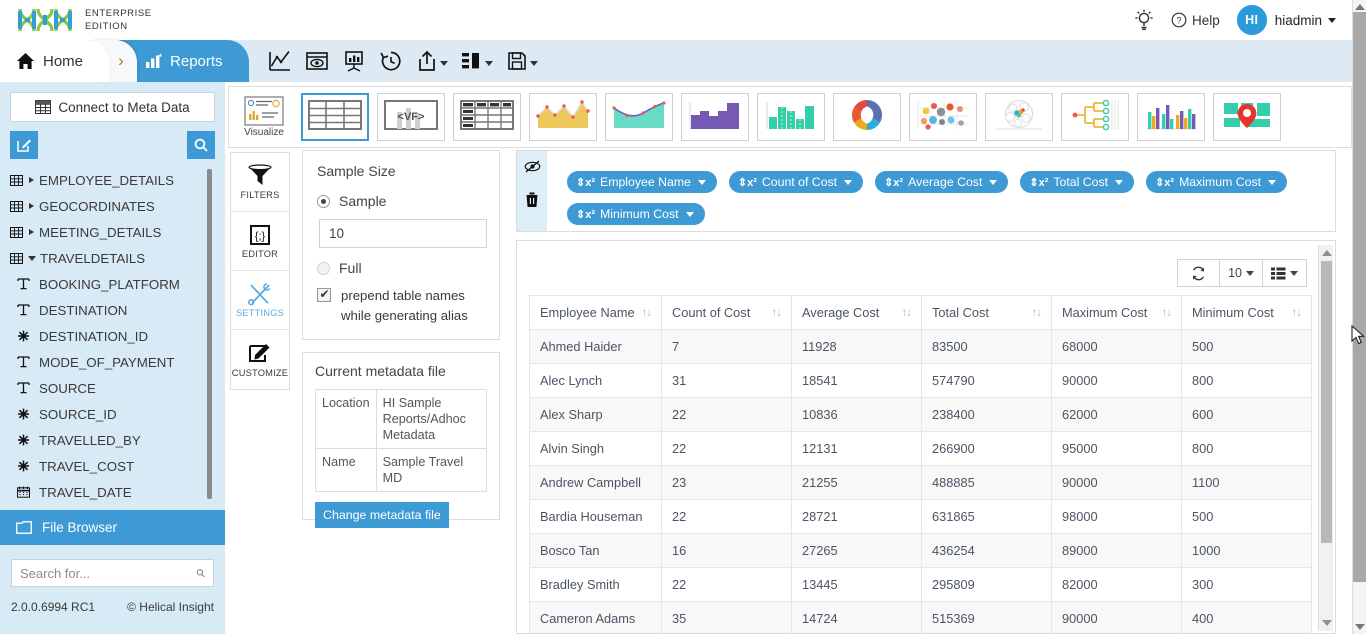 The height and width of the screenshot is (634, 1366). I want to click on viz-card-donut-chart, so click(867, 117).